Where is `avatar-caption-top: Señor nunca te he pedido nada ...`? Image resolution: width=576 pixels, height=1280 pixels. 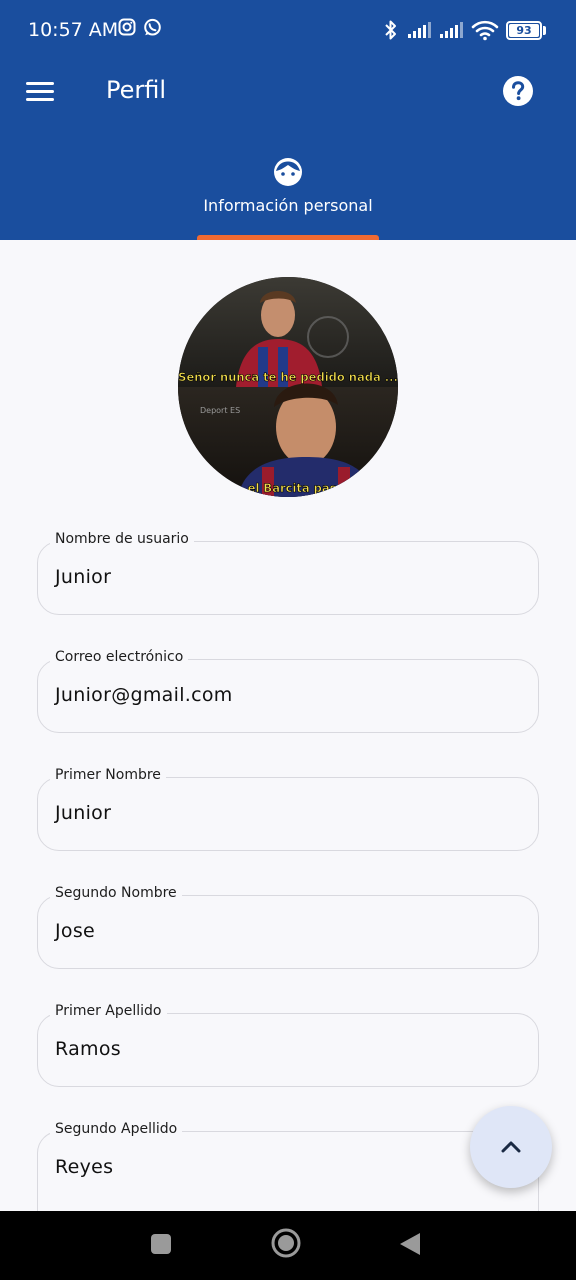
avatar-caption-top: Señor nunca te he pedido nada ... is located at coordinates (288, 377).